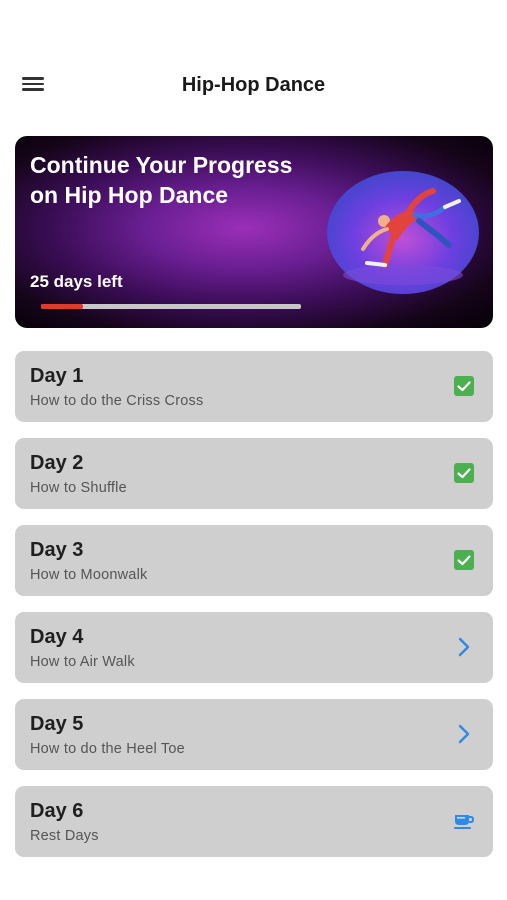  Describe the element at coordinates (117, 401) in the screenshot. I see `day-subtitle: How to do the Criss Cross` at that location.